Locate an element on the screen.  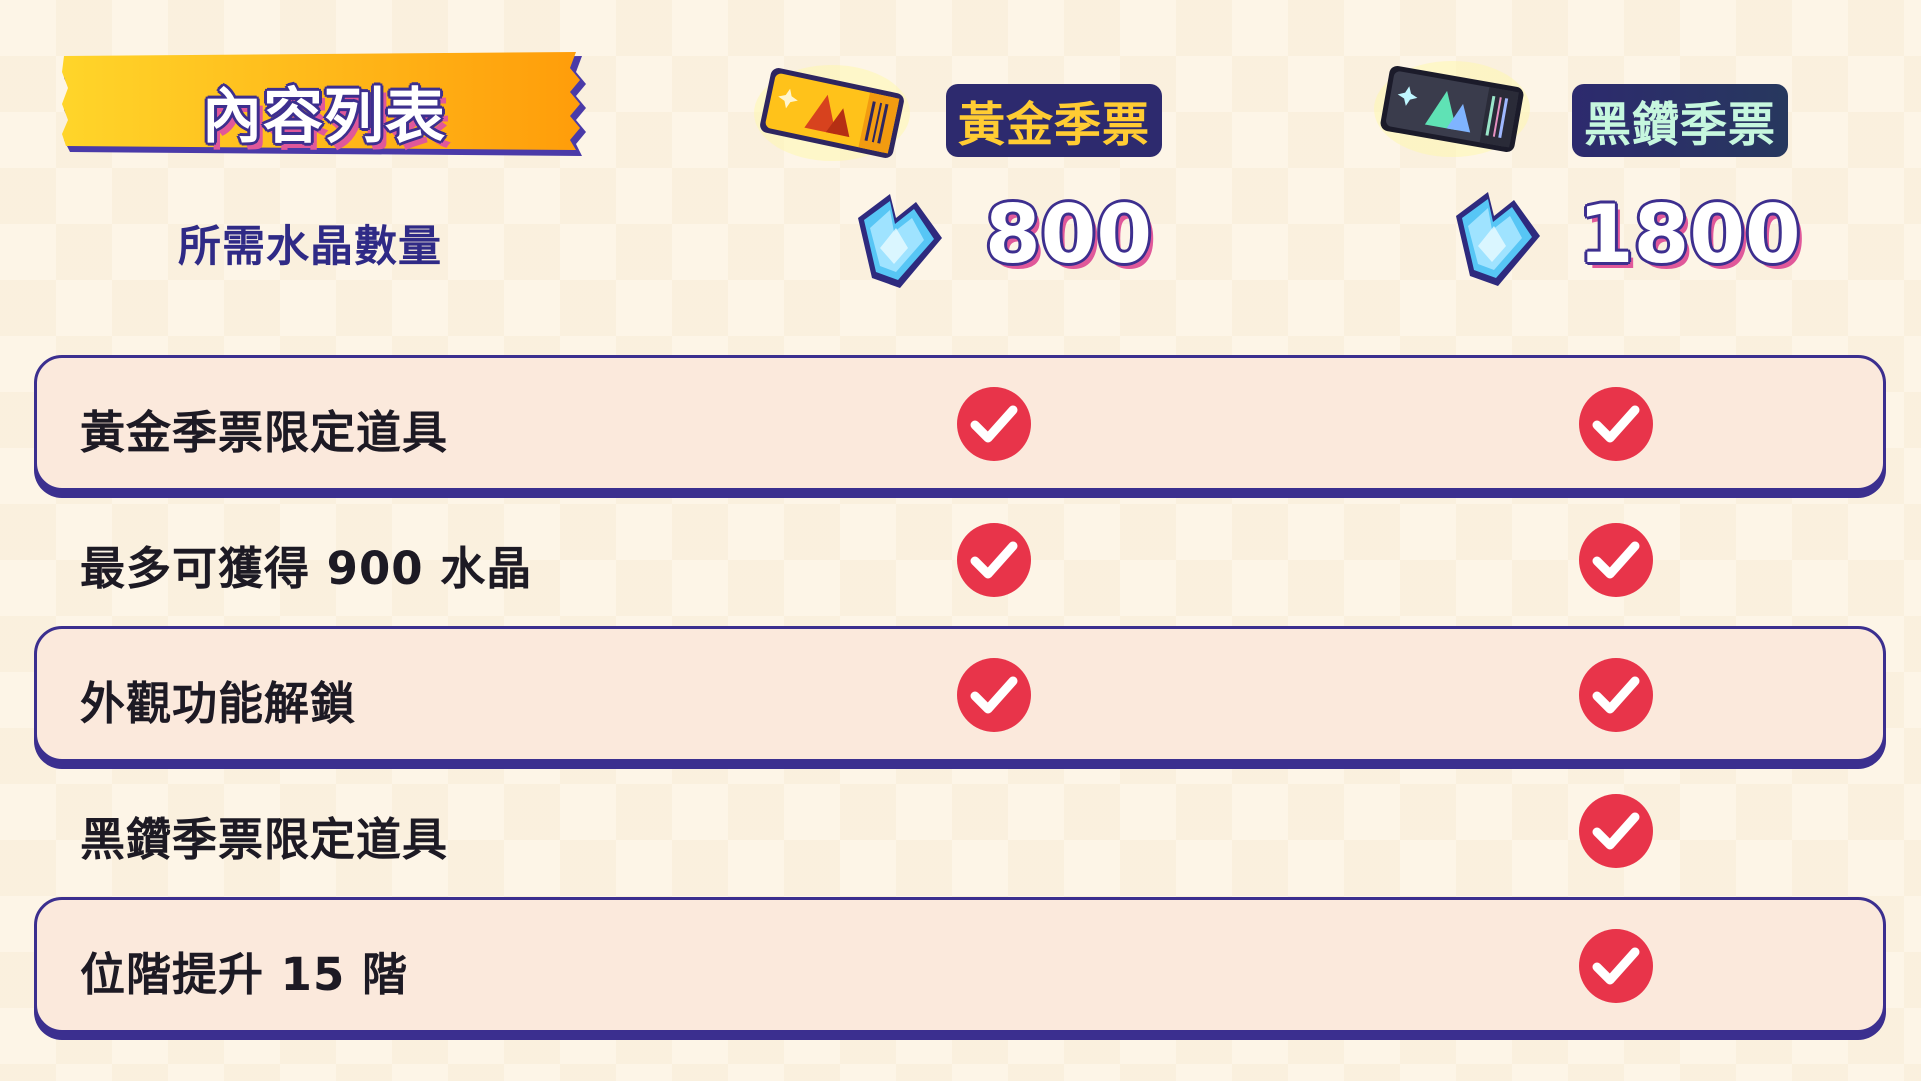
black-ticket-icon is located at coordinates (1452, 109).